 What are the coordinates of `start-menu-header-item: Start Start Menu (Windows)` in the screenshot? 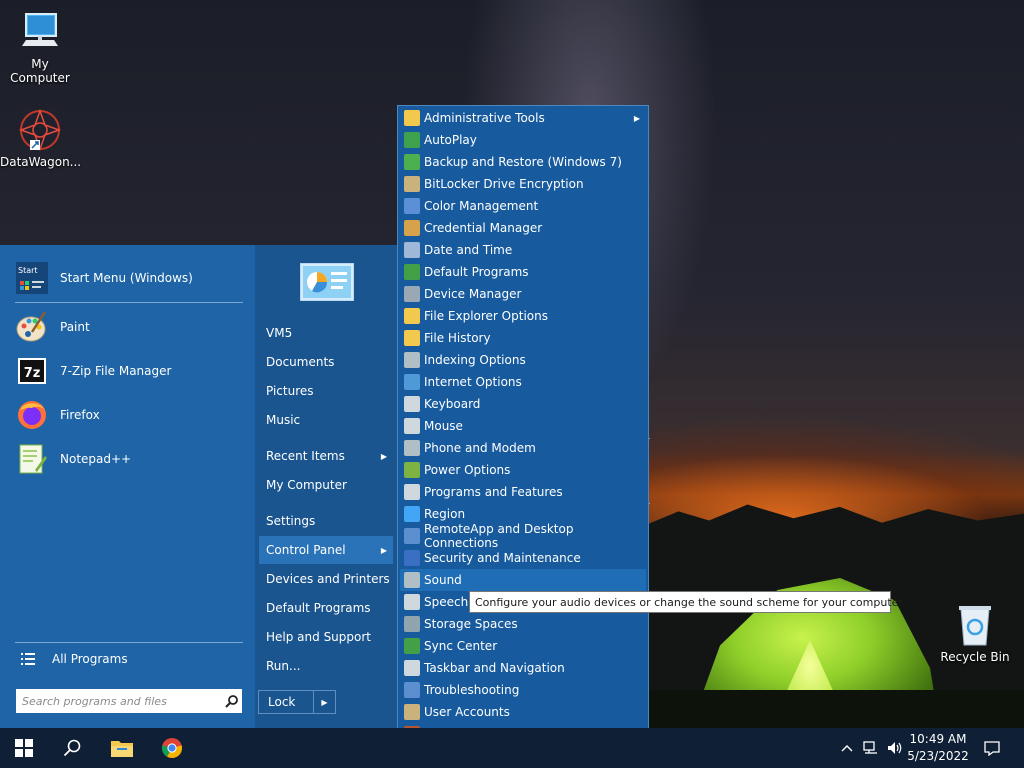 It's located at (130, 278).